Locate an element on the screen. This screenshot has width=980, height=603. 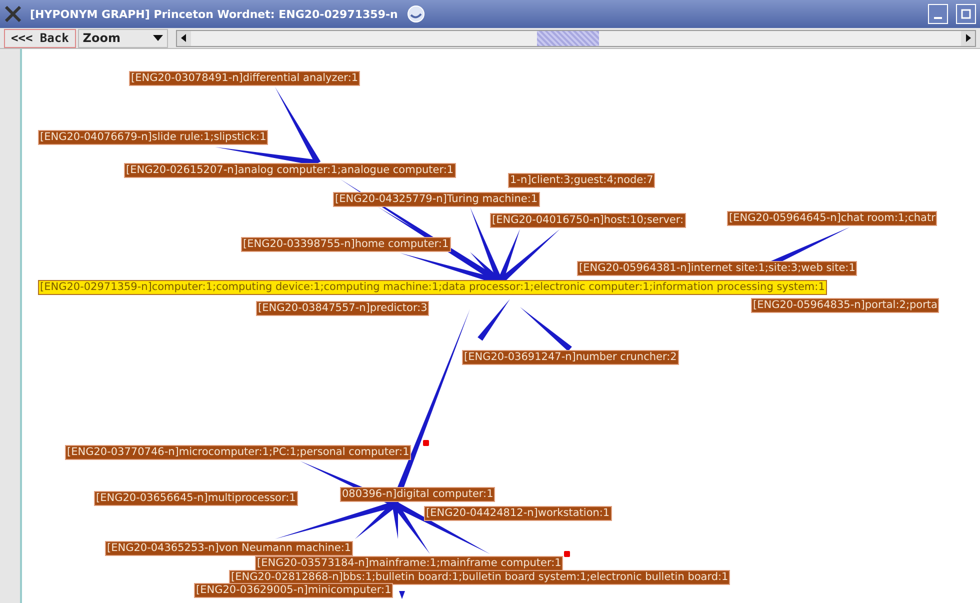
graph-node: [ENG20-03847557-n]predictor:3 is located at coordinates (343, 308).